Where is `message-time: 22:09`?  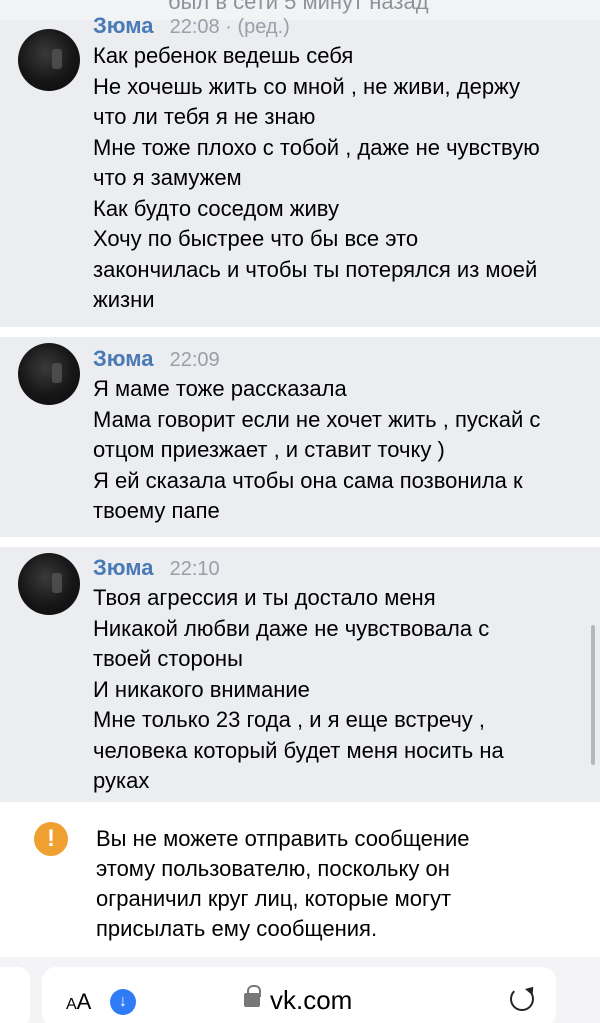
message-time: 22:09 is located at coordinates (194, 360).